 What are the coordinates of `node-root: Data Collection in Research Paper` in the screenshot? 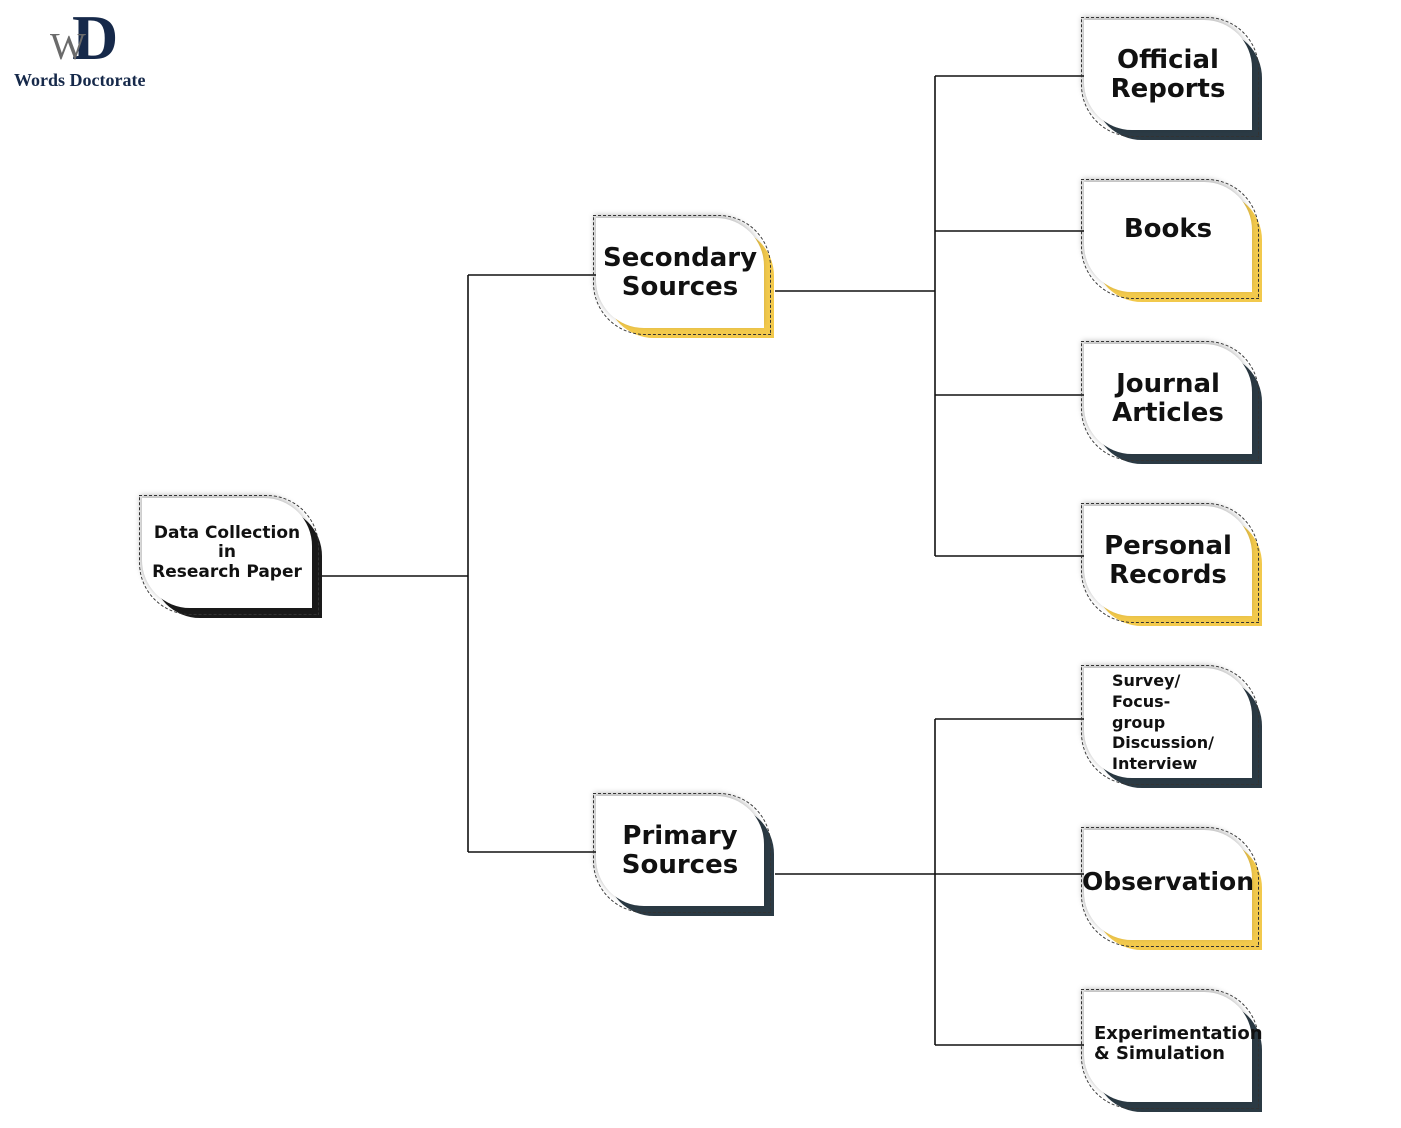 It's located at (230, 556).